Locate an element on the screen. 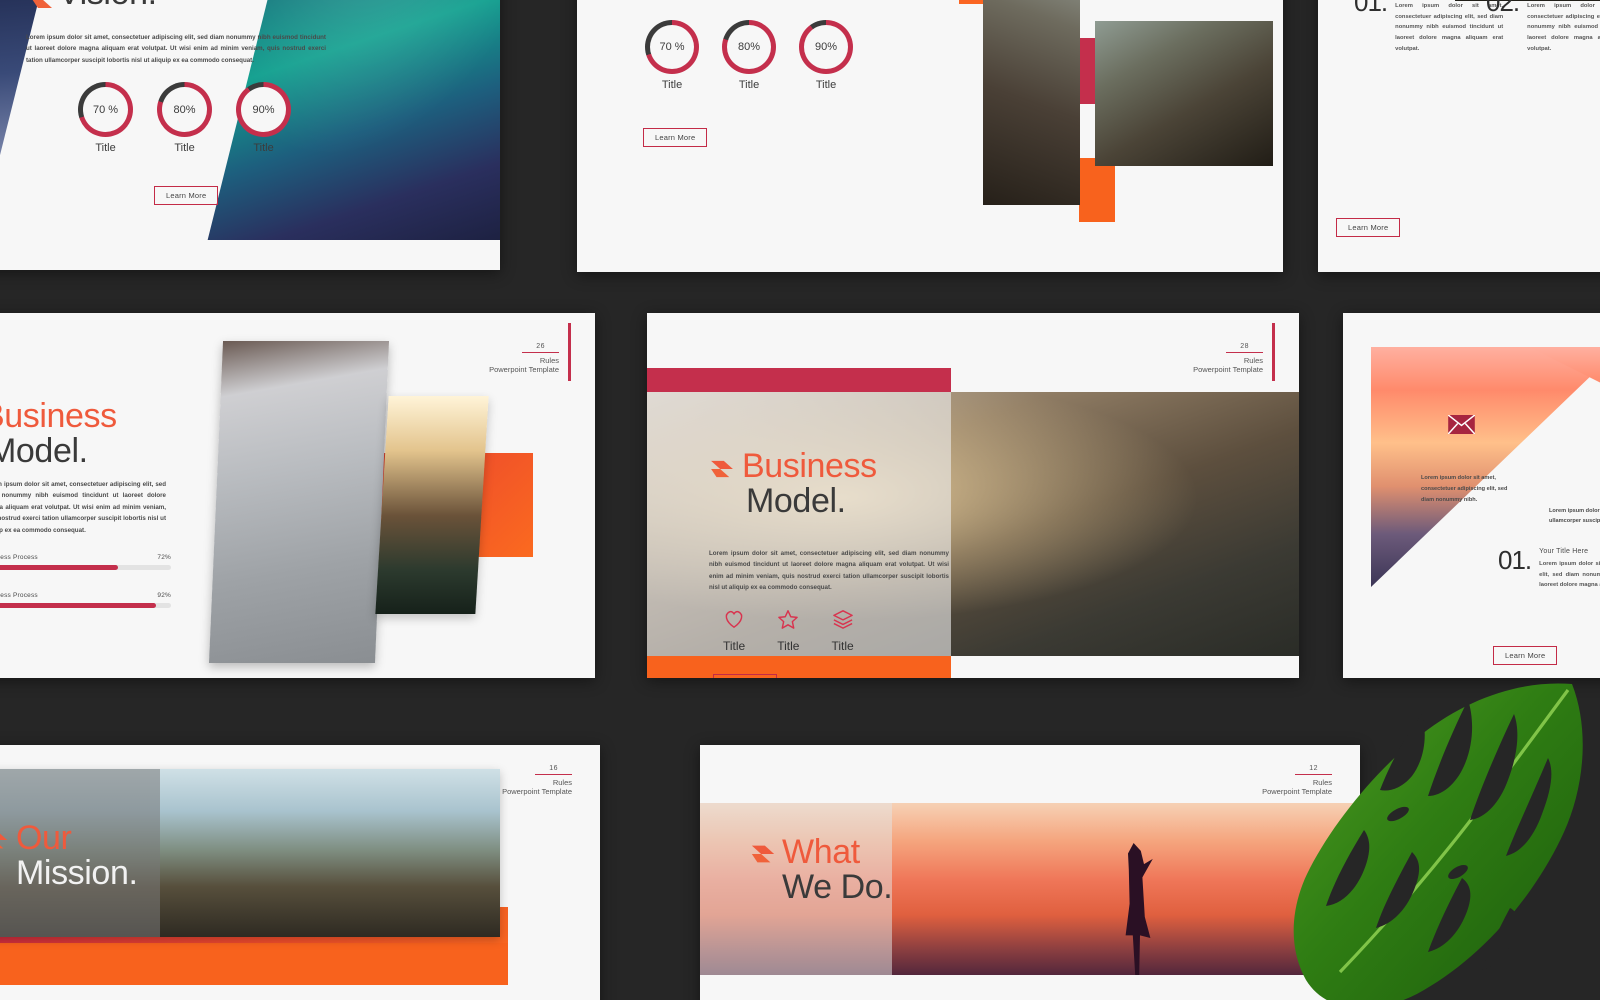 The image size is (1600, 1000). photo-man-sweater is located at coordinates (299, 502).